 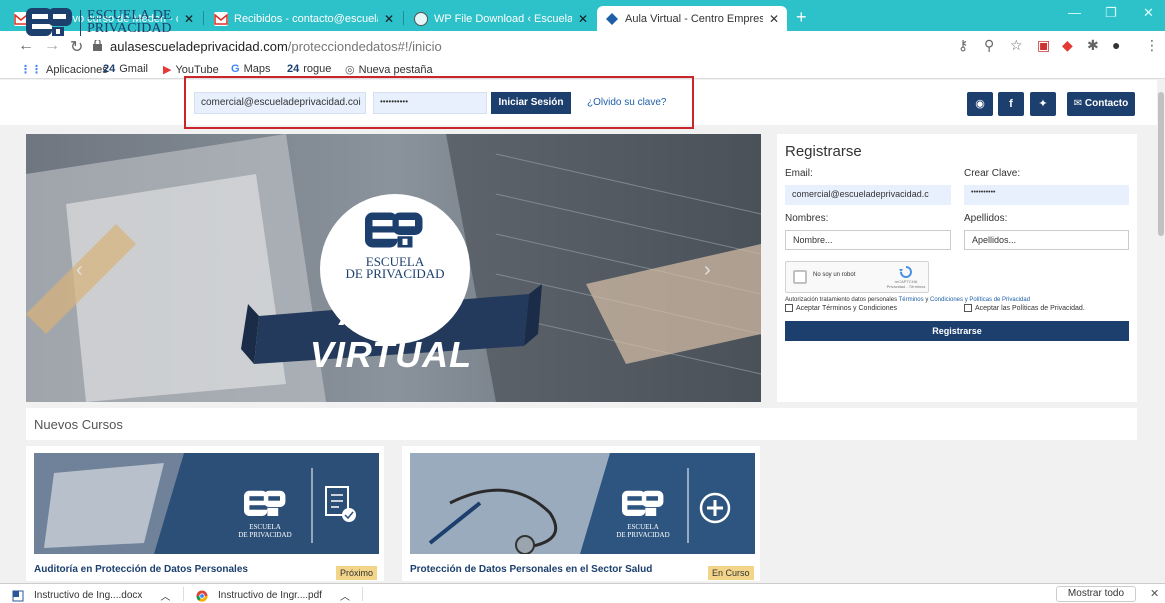 What do you see at coordinates (88, 595) in the screenshot?
I see `download-label: Instructivo de Ing....docx` at bounding box center [88, 595].